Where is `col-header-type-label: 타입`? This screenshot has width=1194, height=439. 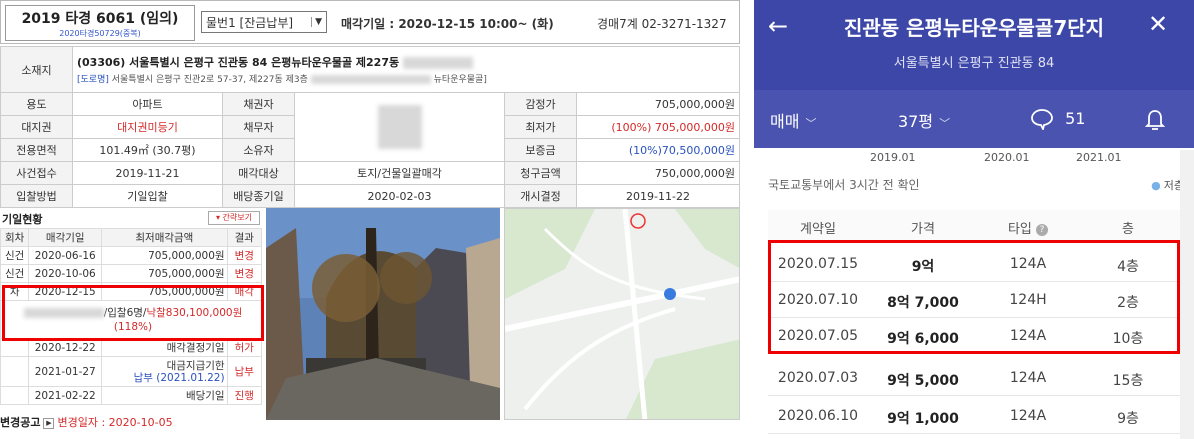
col-header-type-label: 타입 is located at coordinates (1019, 229).